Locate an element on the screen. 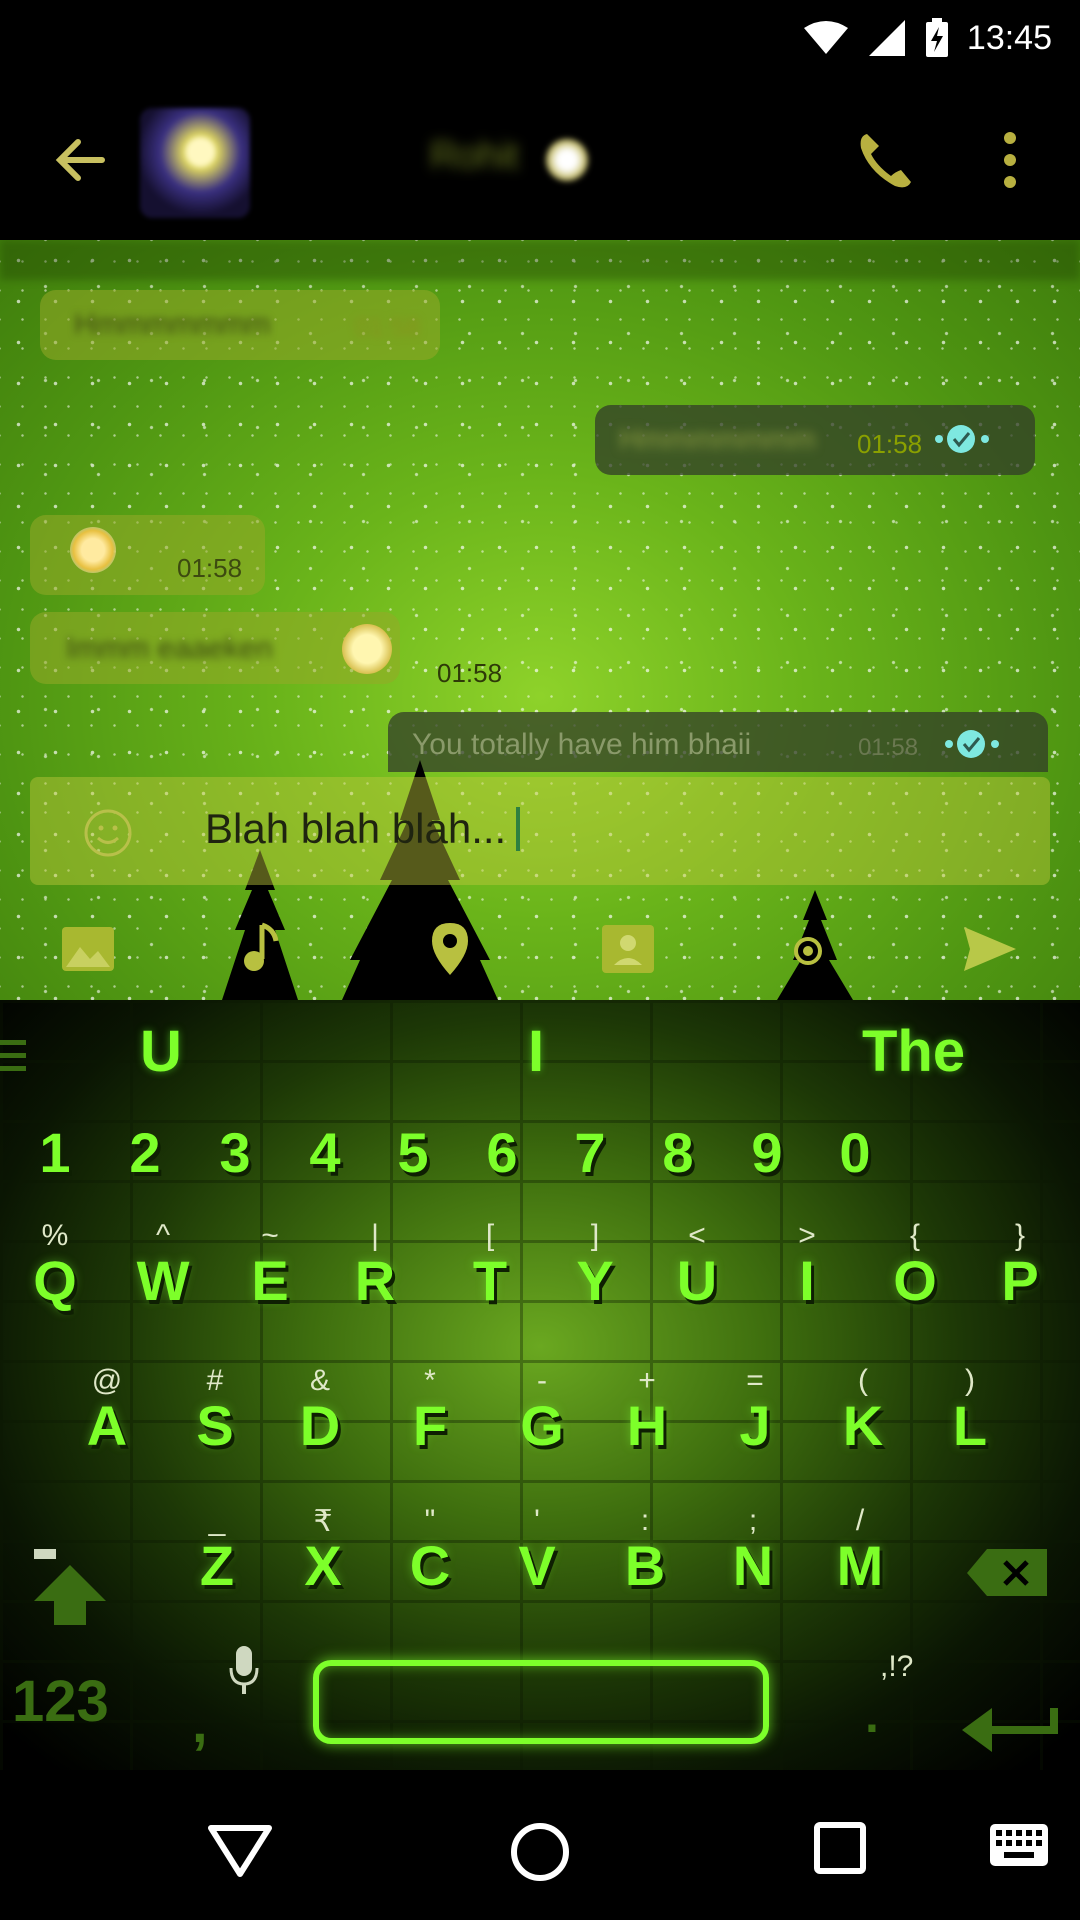 Image resolution: width=1080 pixels, height=1920 pixels. symbols-mode-key: 123 is located at coordinates (60, 1701).